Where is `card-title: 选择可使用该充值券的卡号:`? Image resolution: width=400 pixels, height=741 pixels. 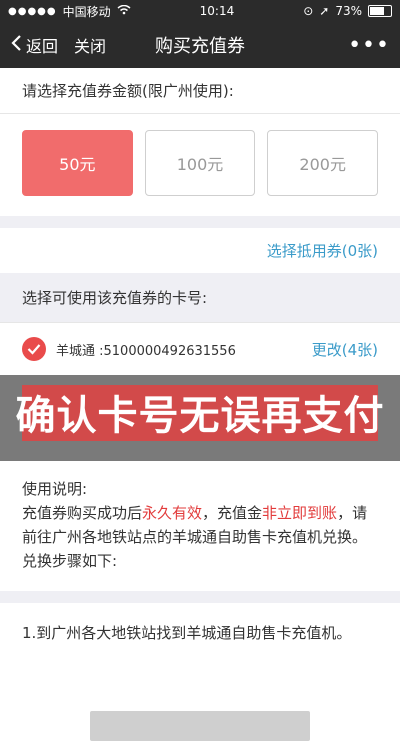
card-title: 选择可使用该充值券的卡号: is located at coordinates (115, 298).